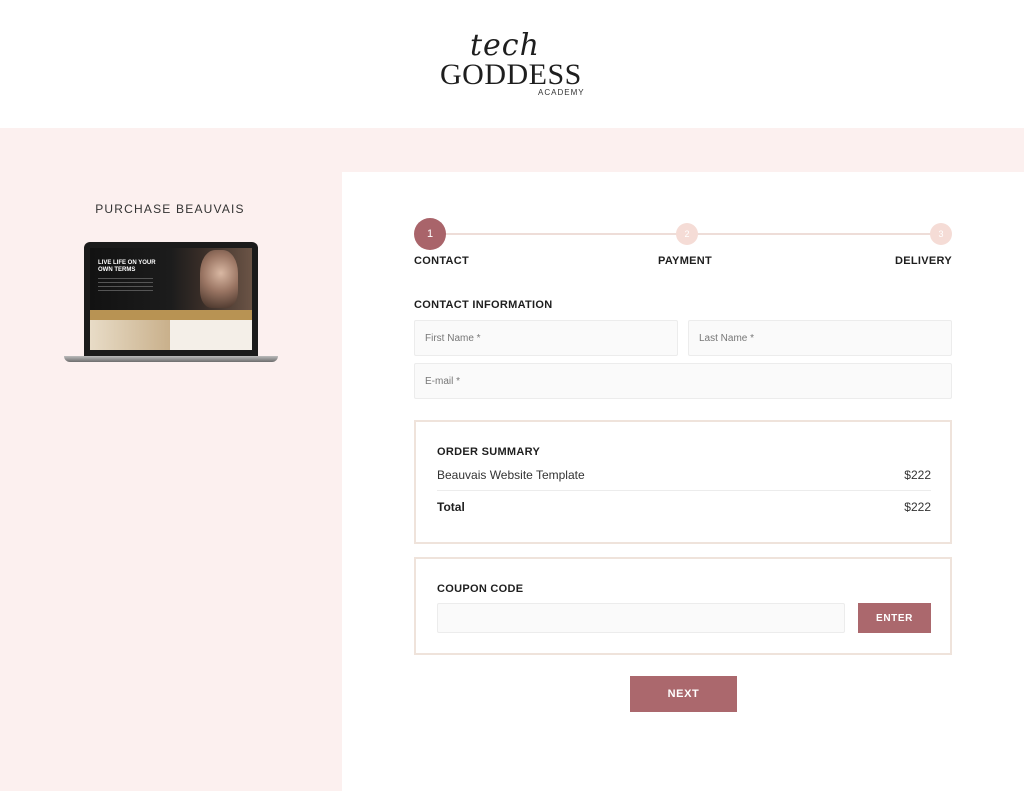 The width and height of the screenshot is (1024, 791). Describe the element at coordinates (917, 475) in the screenshot. I see `order-item-price: $222` at that location.